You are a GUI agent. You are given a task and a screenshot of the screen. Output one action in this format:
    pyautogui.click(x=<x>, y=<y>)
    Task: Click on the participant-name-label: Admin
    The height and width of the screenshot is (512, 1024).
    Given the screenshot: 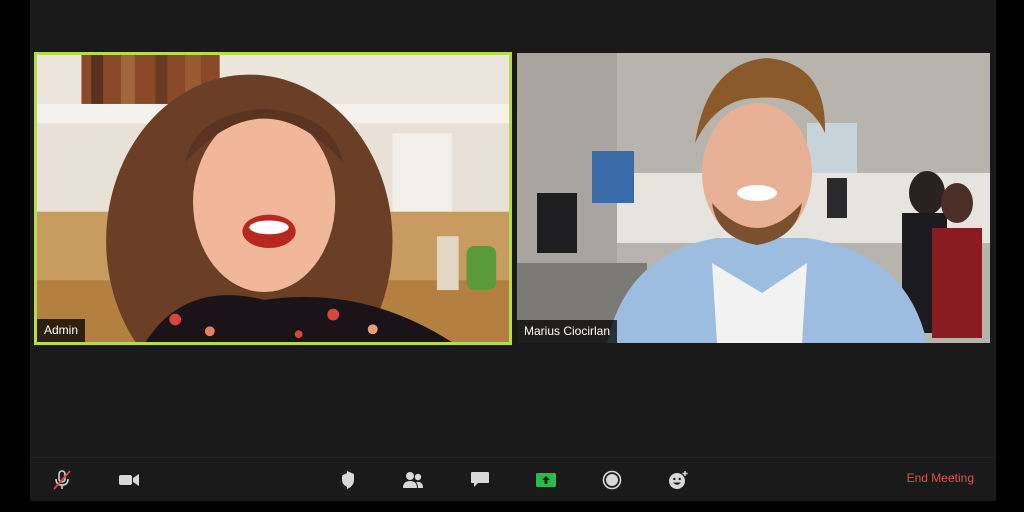 What is the action you would take?
    pyautogui.click(x=61, y=330)
    